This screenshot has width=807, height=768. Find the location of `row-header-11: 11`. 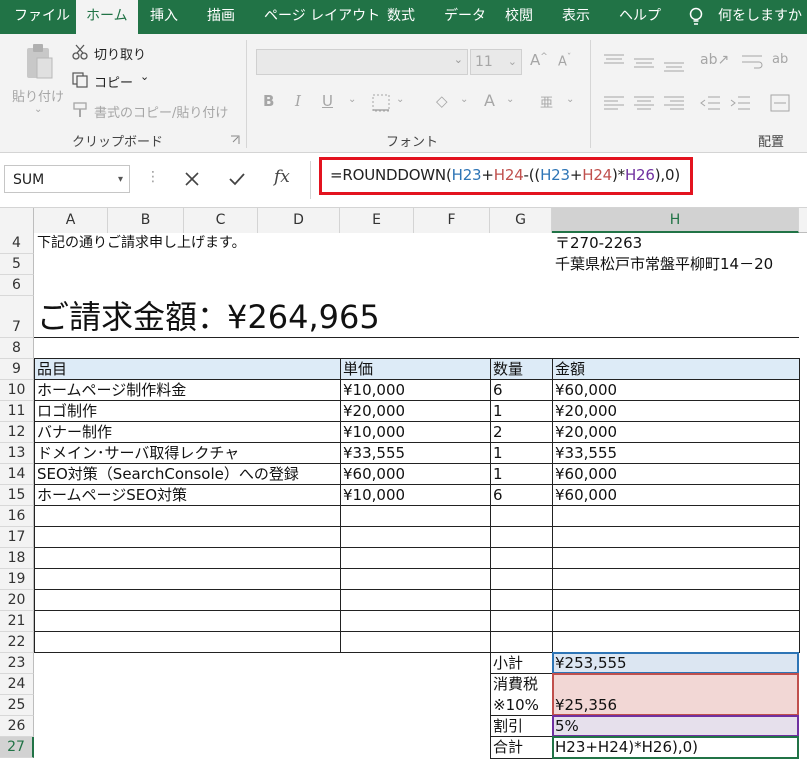

row-header-11: 11 is located at coordinates (17, 411).